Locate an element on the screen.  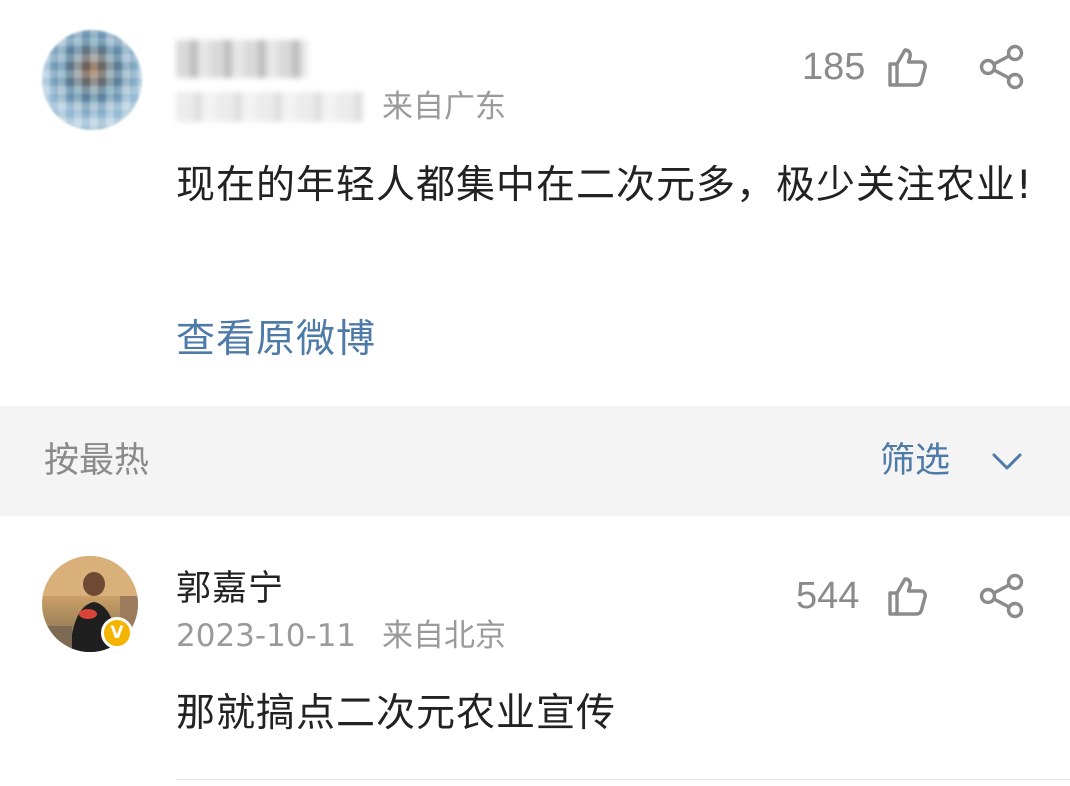
divider is located at coordinates (623, 779).